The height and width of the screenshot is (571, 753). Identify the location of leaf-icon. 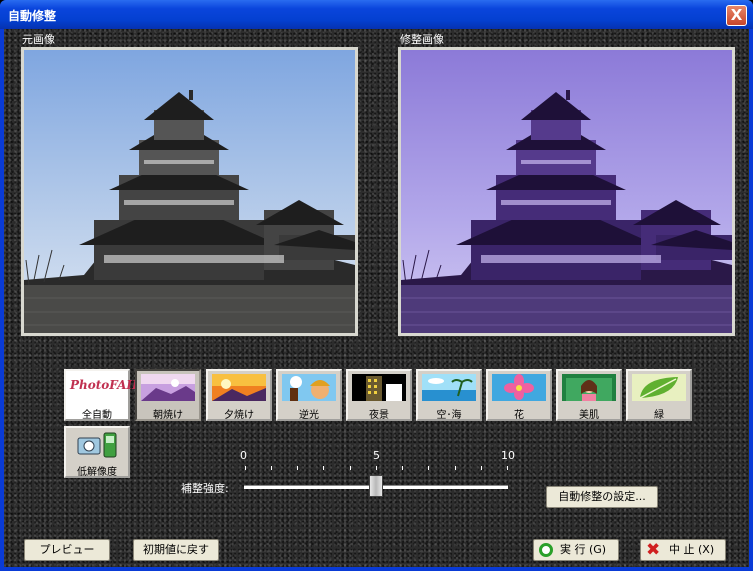
(659, 387).